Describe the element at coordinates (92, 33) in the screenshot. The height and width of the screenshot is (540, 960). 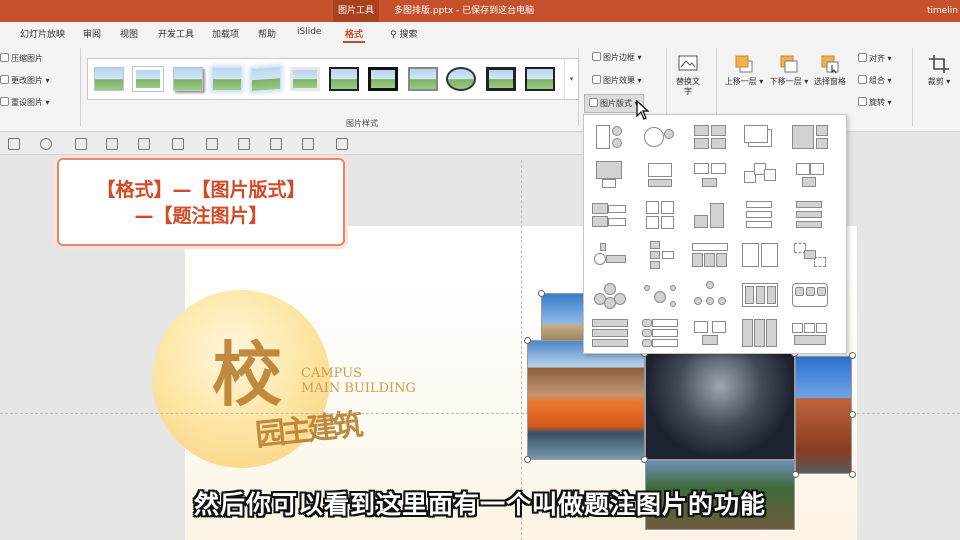
I see `tab-review: 审阅` at that location.